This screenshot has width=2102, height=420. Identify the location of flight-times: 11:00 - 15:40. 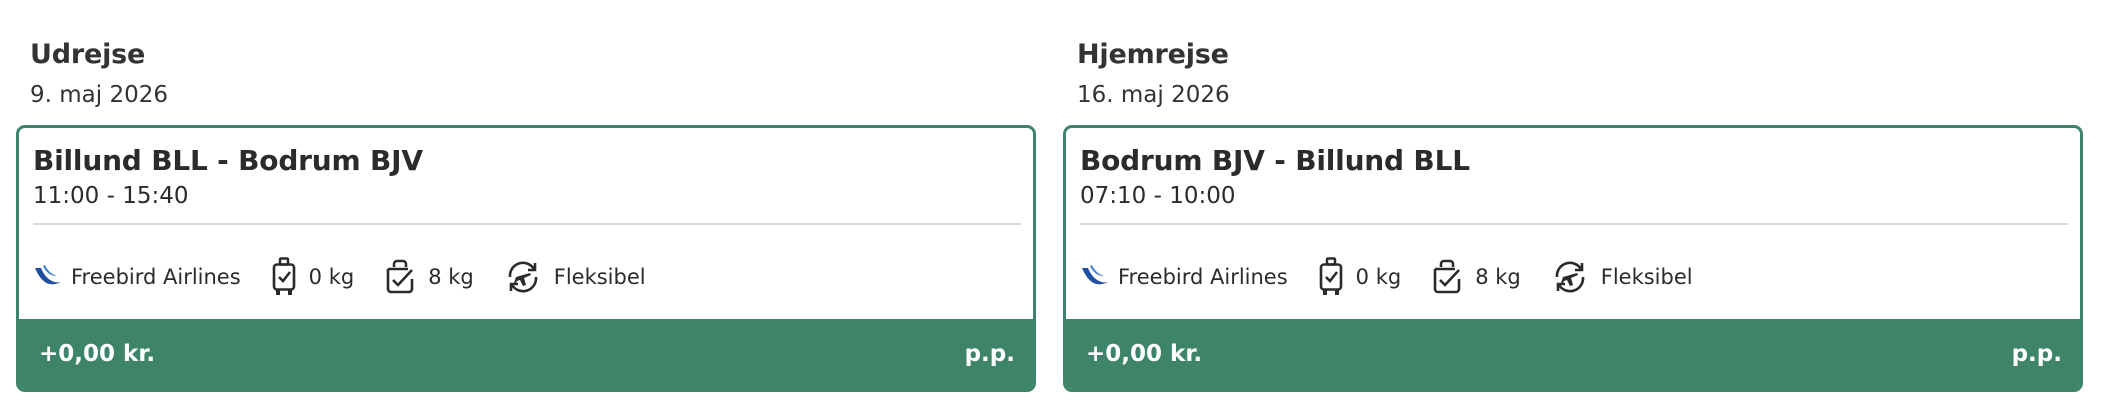
(111, 196).